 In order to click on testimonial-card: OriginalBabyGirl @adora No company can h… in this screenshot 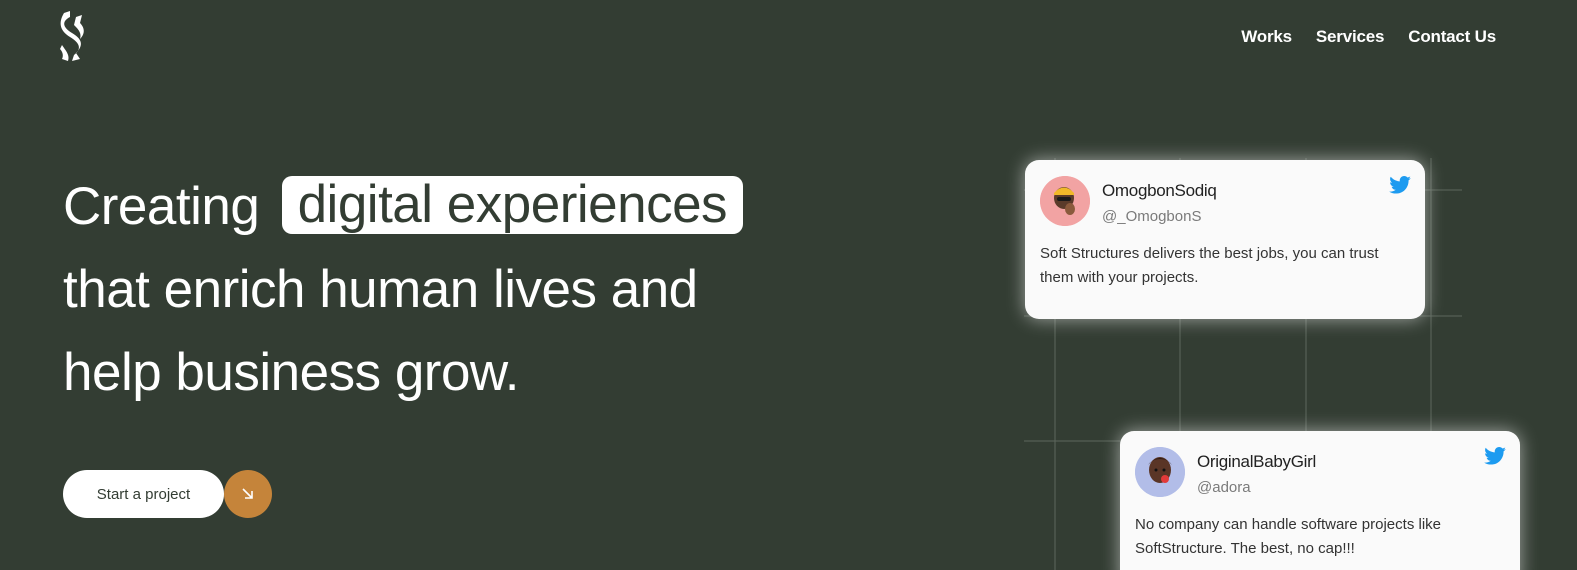, I will do `click(1320, 500)`.